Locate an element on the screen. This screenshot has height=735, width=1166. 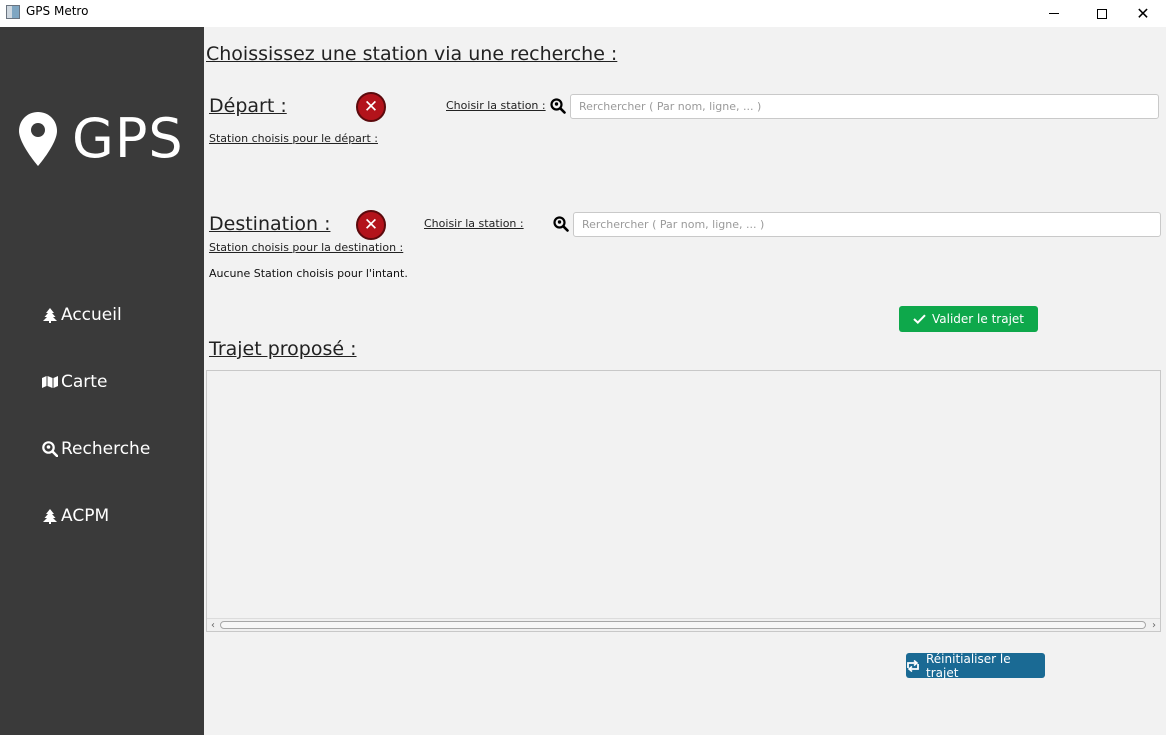
sidebar-item-label: ACPM is located at coordinates (85, 516).